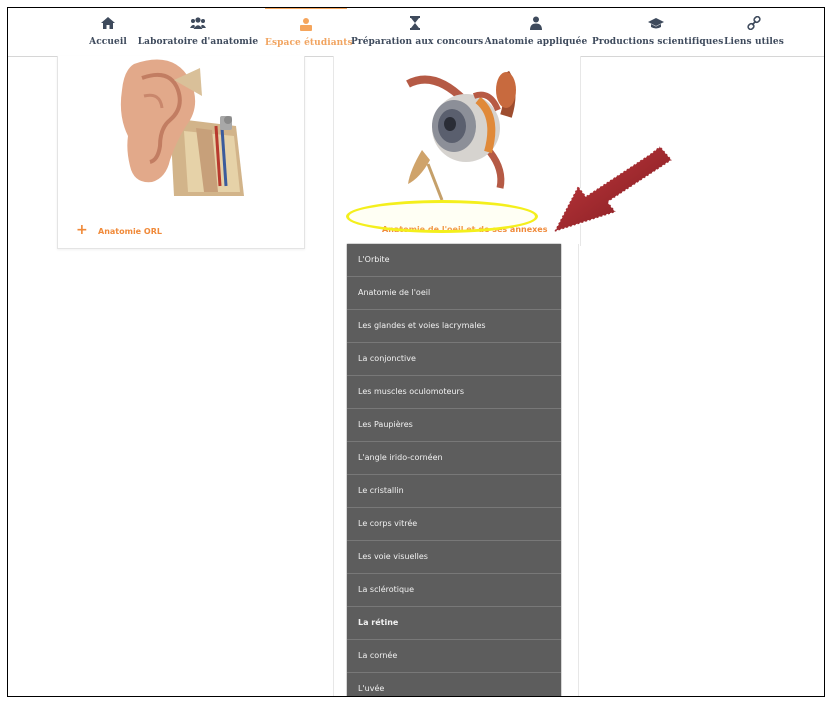  I want to click on ear-anatomy-image, so click(182, 127).